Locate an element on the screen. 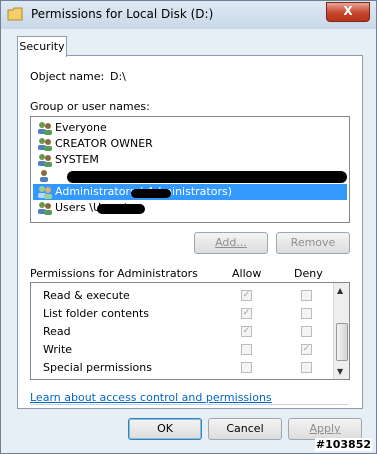 This screenshot has width=377, height=454. object-name-value: D:\ is located at coordinates (118, 76).